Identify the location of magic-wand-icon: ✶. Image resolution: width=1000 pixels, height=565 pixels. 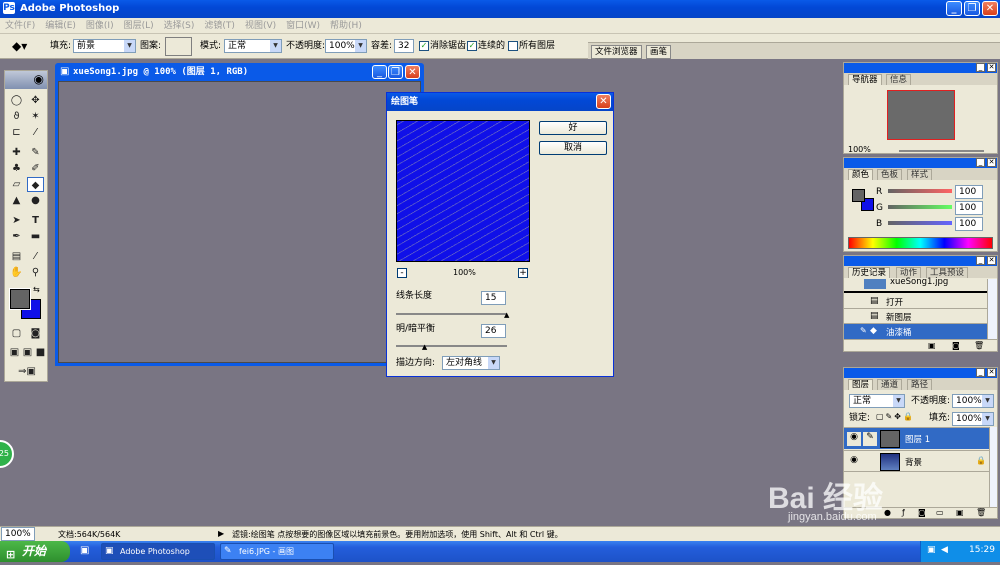
(35, 116).